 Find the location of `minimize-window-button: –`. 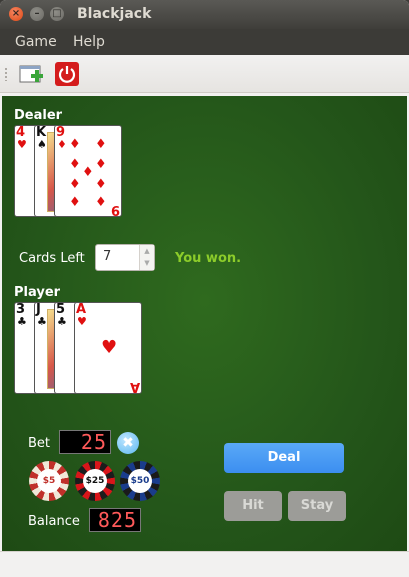

minimize-window-button: – is located at coordinates (37, 14).